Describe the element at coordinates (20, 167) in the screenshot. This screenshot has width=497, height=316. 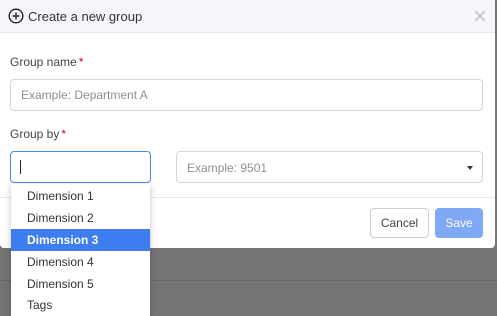
I see `text-cursor` at that location.